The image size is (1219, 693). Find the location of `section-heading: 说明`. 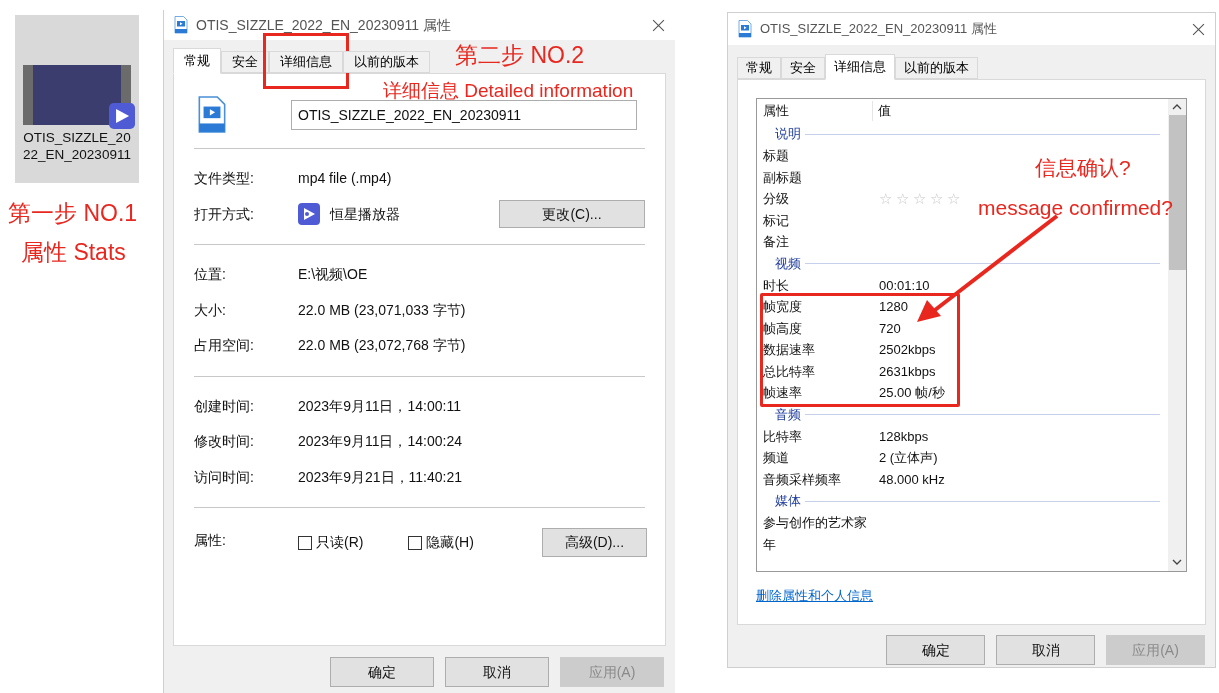

section-heading: 说明 is located at coordinates (788, 134).